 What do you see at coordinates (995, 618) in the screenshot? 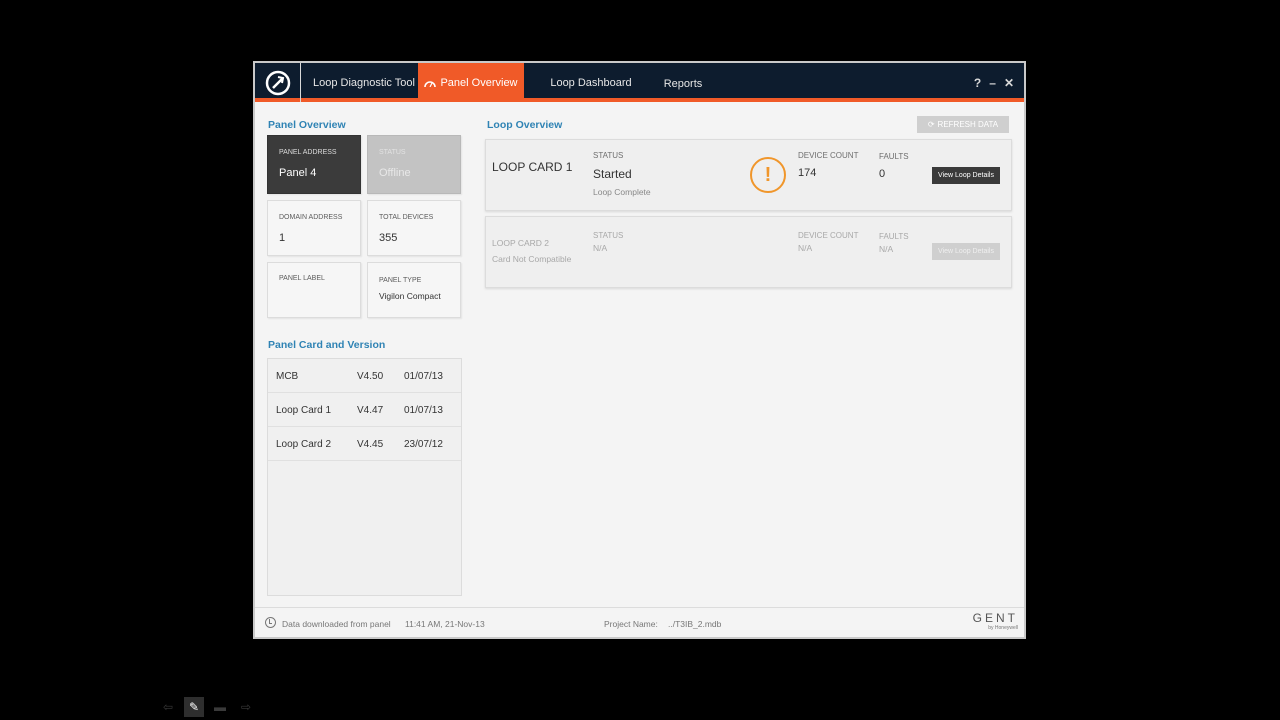
I see `brand-name: GENT` at bounding box center [995, 618].